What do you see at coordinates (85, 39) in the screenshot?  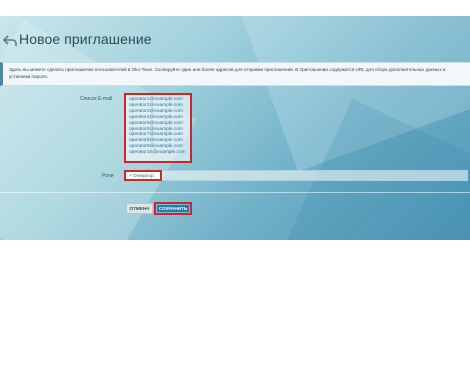 I see `page-title: Новое приглашение` at bounding box center [85, 39].